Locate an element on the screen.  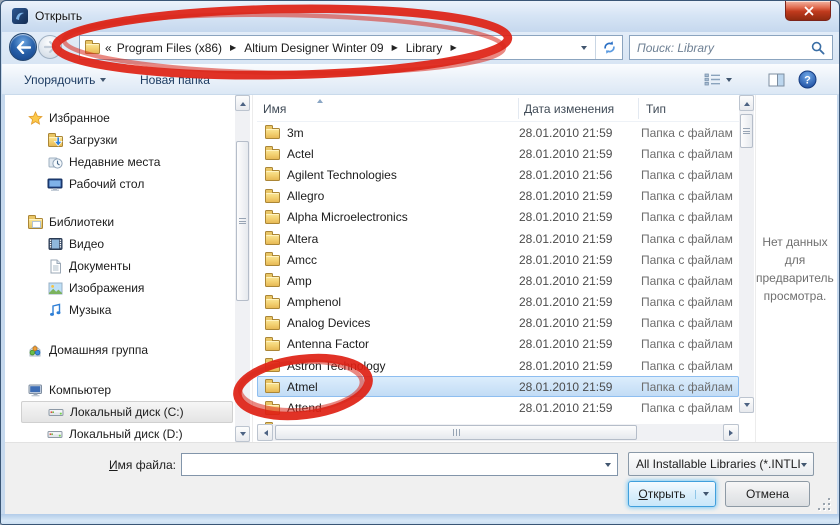
column-header-date: Дата изменения is located at coordinates (569, 109).